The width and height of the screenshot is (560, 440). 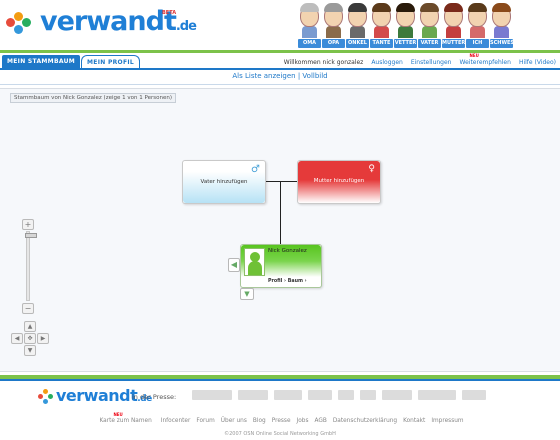 What do you see at coordinates (333, 26) in the screenshot?
I see `avatar-opa: OPA` at bounding box center [333, 26].